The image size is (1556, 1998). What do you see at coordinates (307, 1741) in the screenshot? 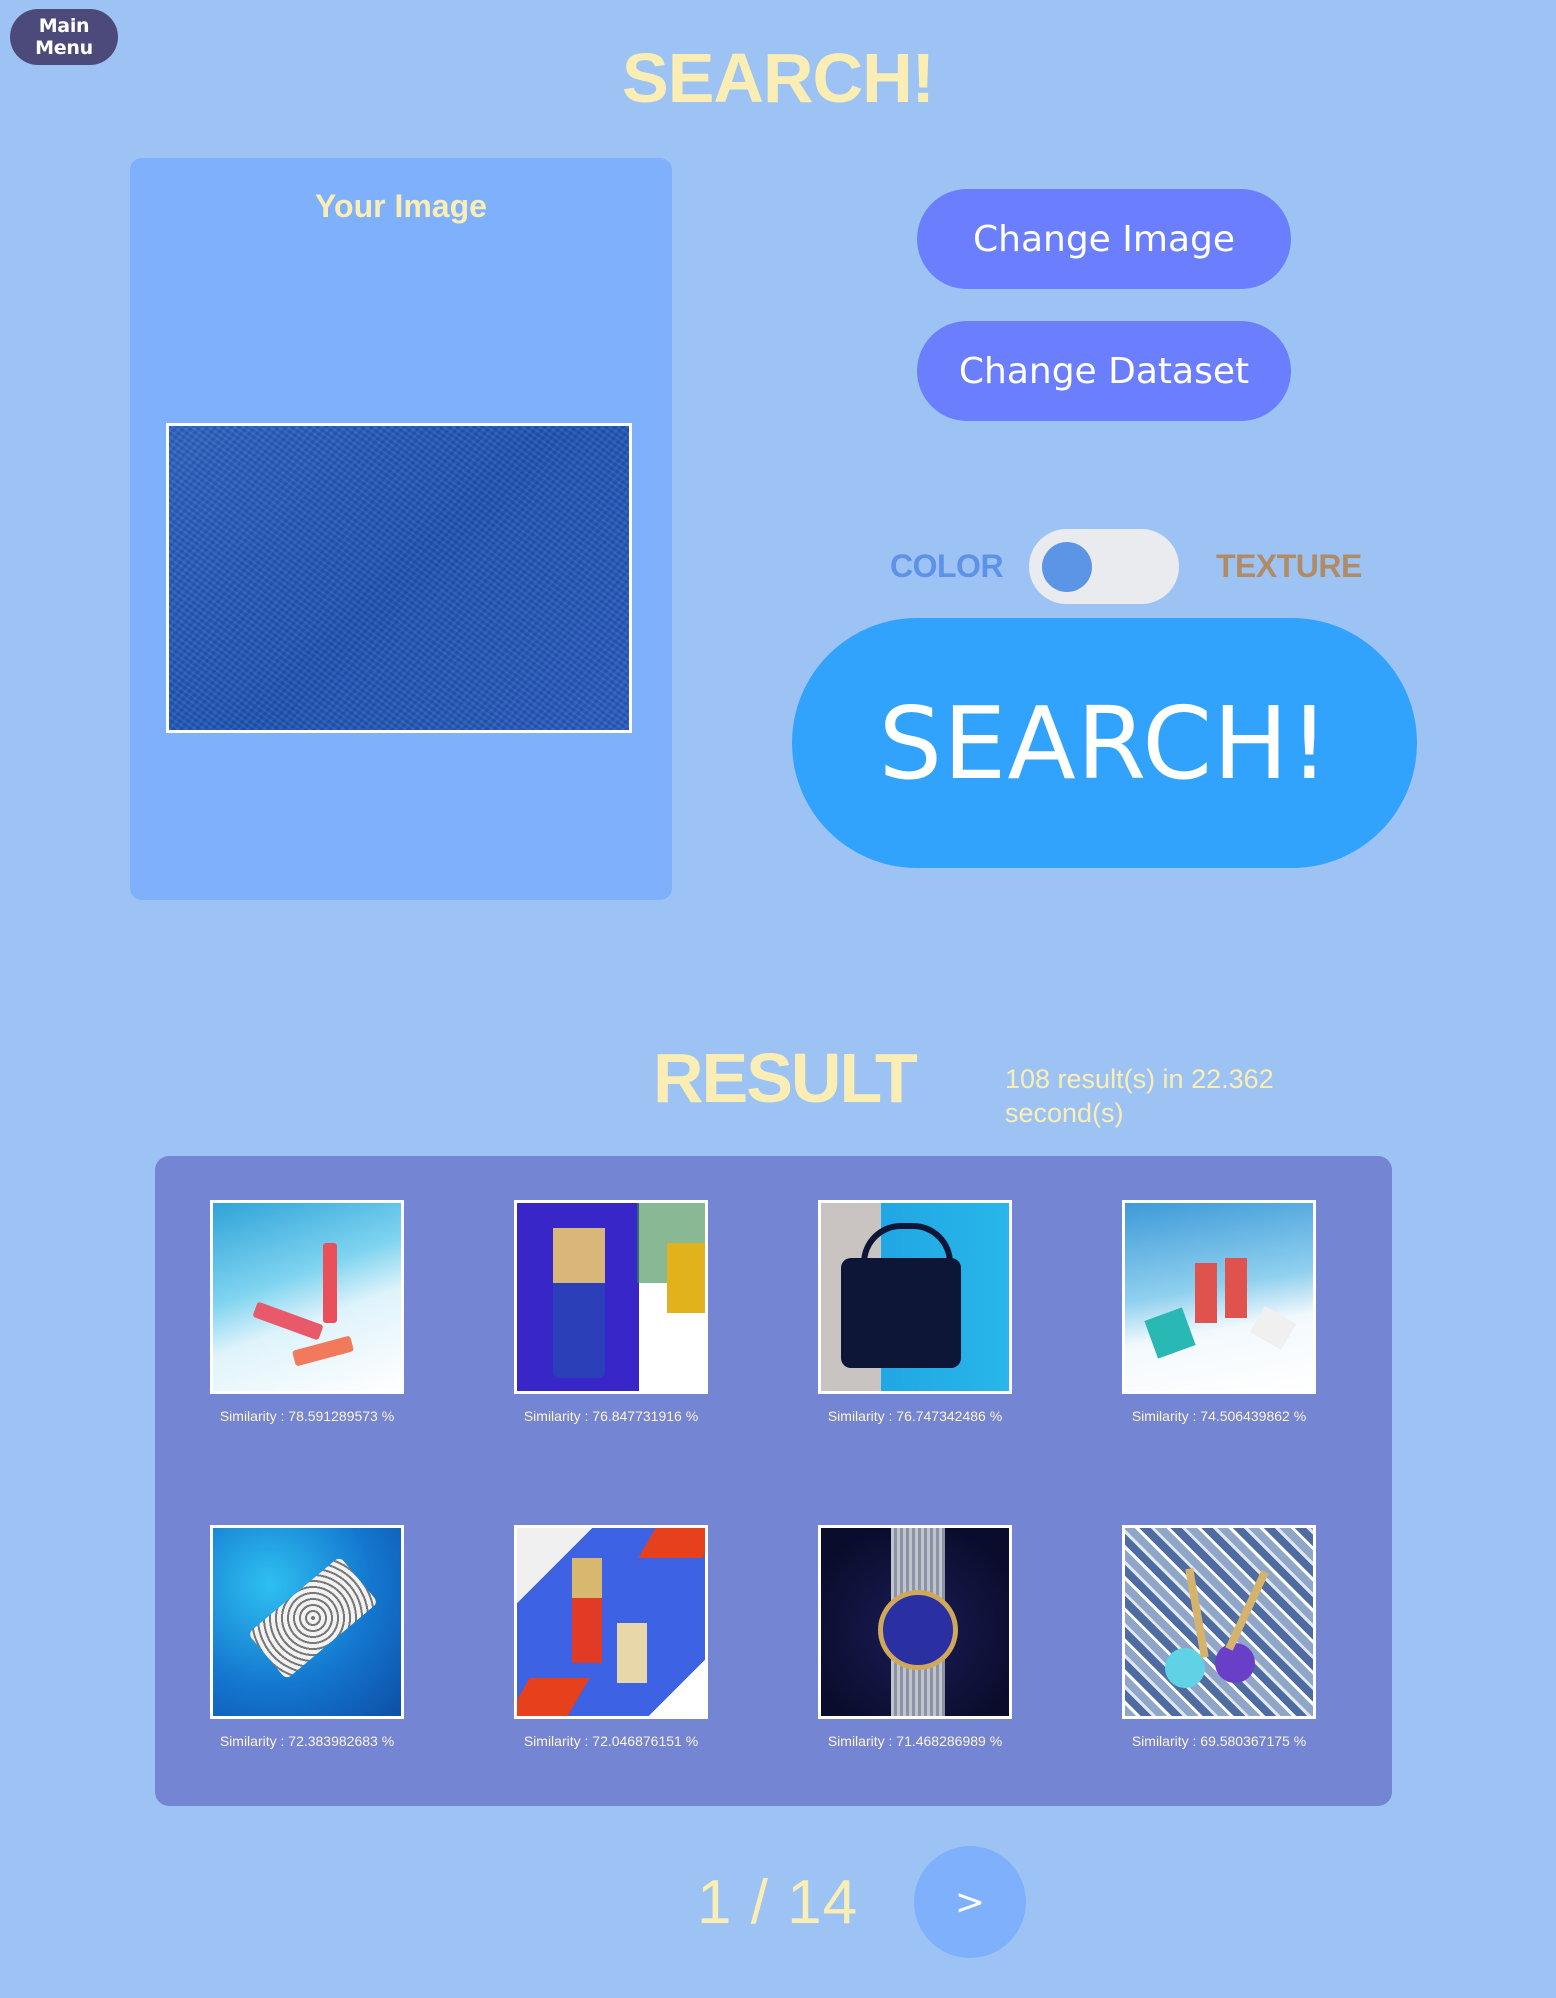
I see `similarity-label: Similarity : 72.383982683 %` at bounding box center [307, 1741].